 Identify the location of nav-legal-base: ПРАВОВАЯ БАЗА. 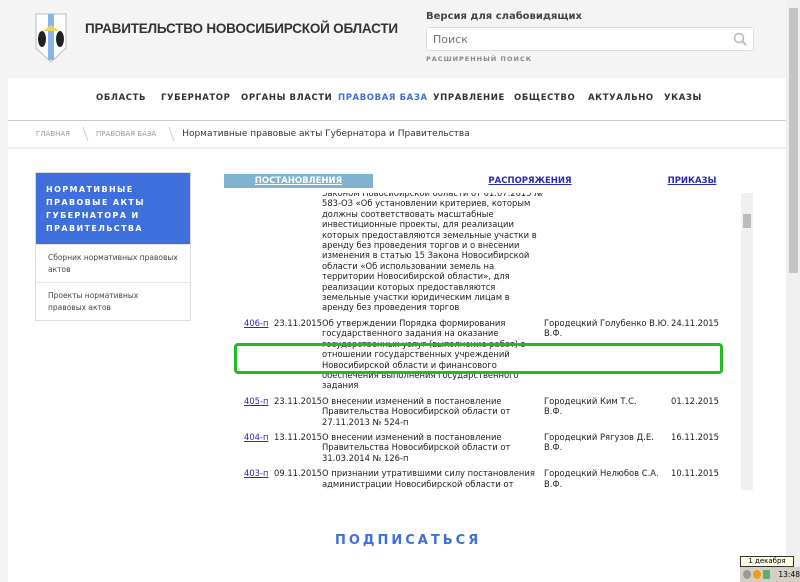
(383, 98).